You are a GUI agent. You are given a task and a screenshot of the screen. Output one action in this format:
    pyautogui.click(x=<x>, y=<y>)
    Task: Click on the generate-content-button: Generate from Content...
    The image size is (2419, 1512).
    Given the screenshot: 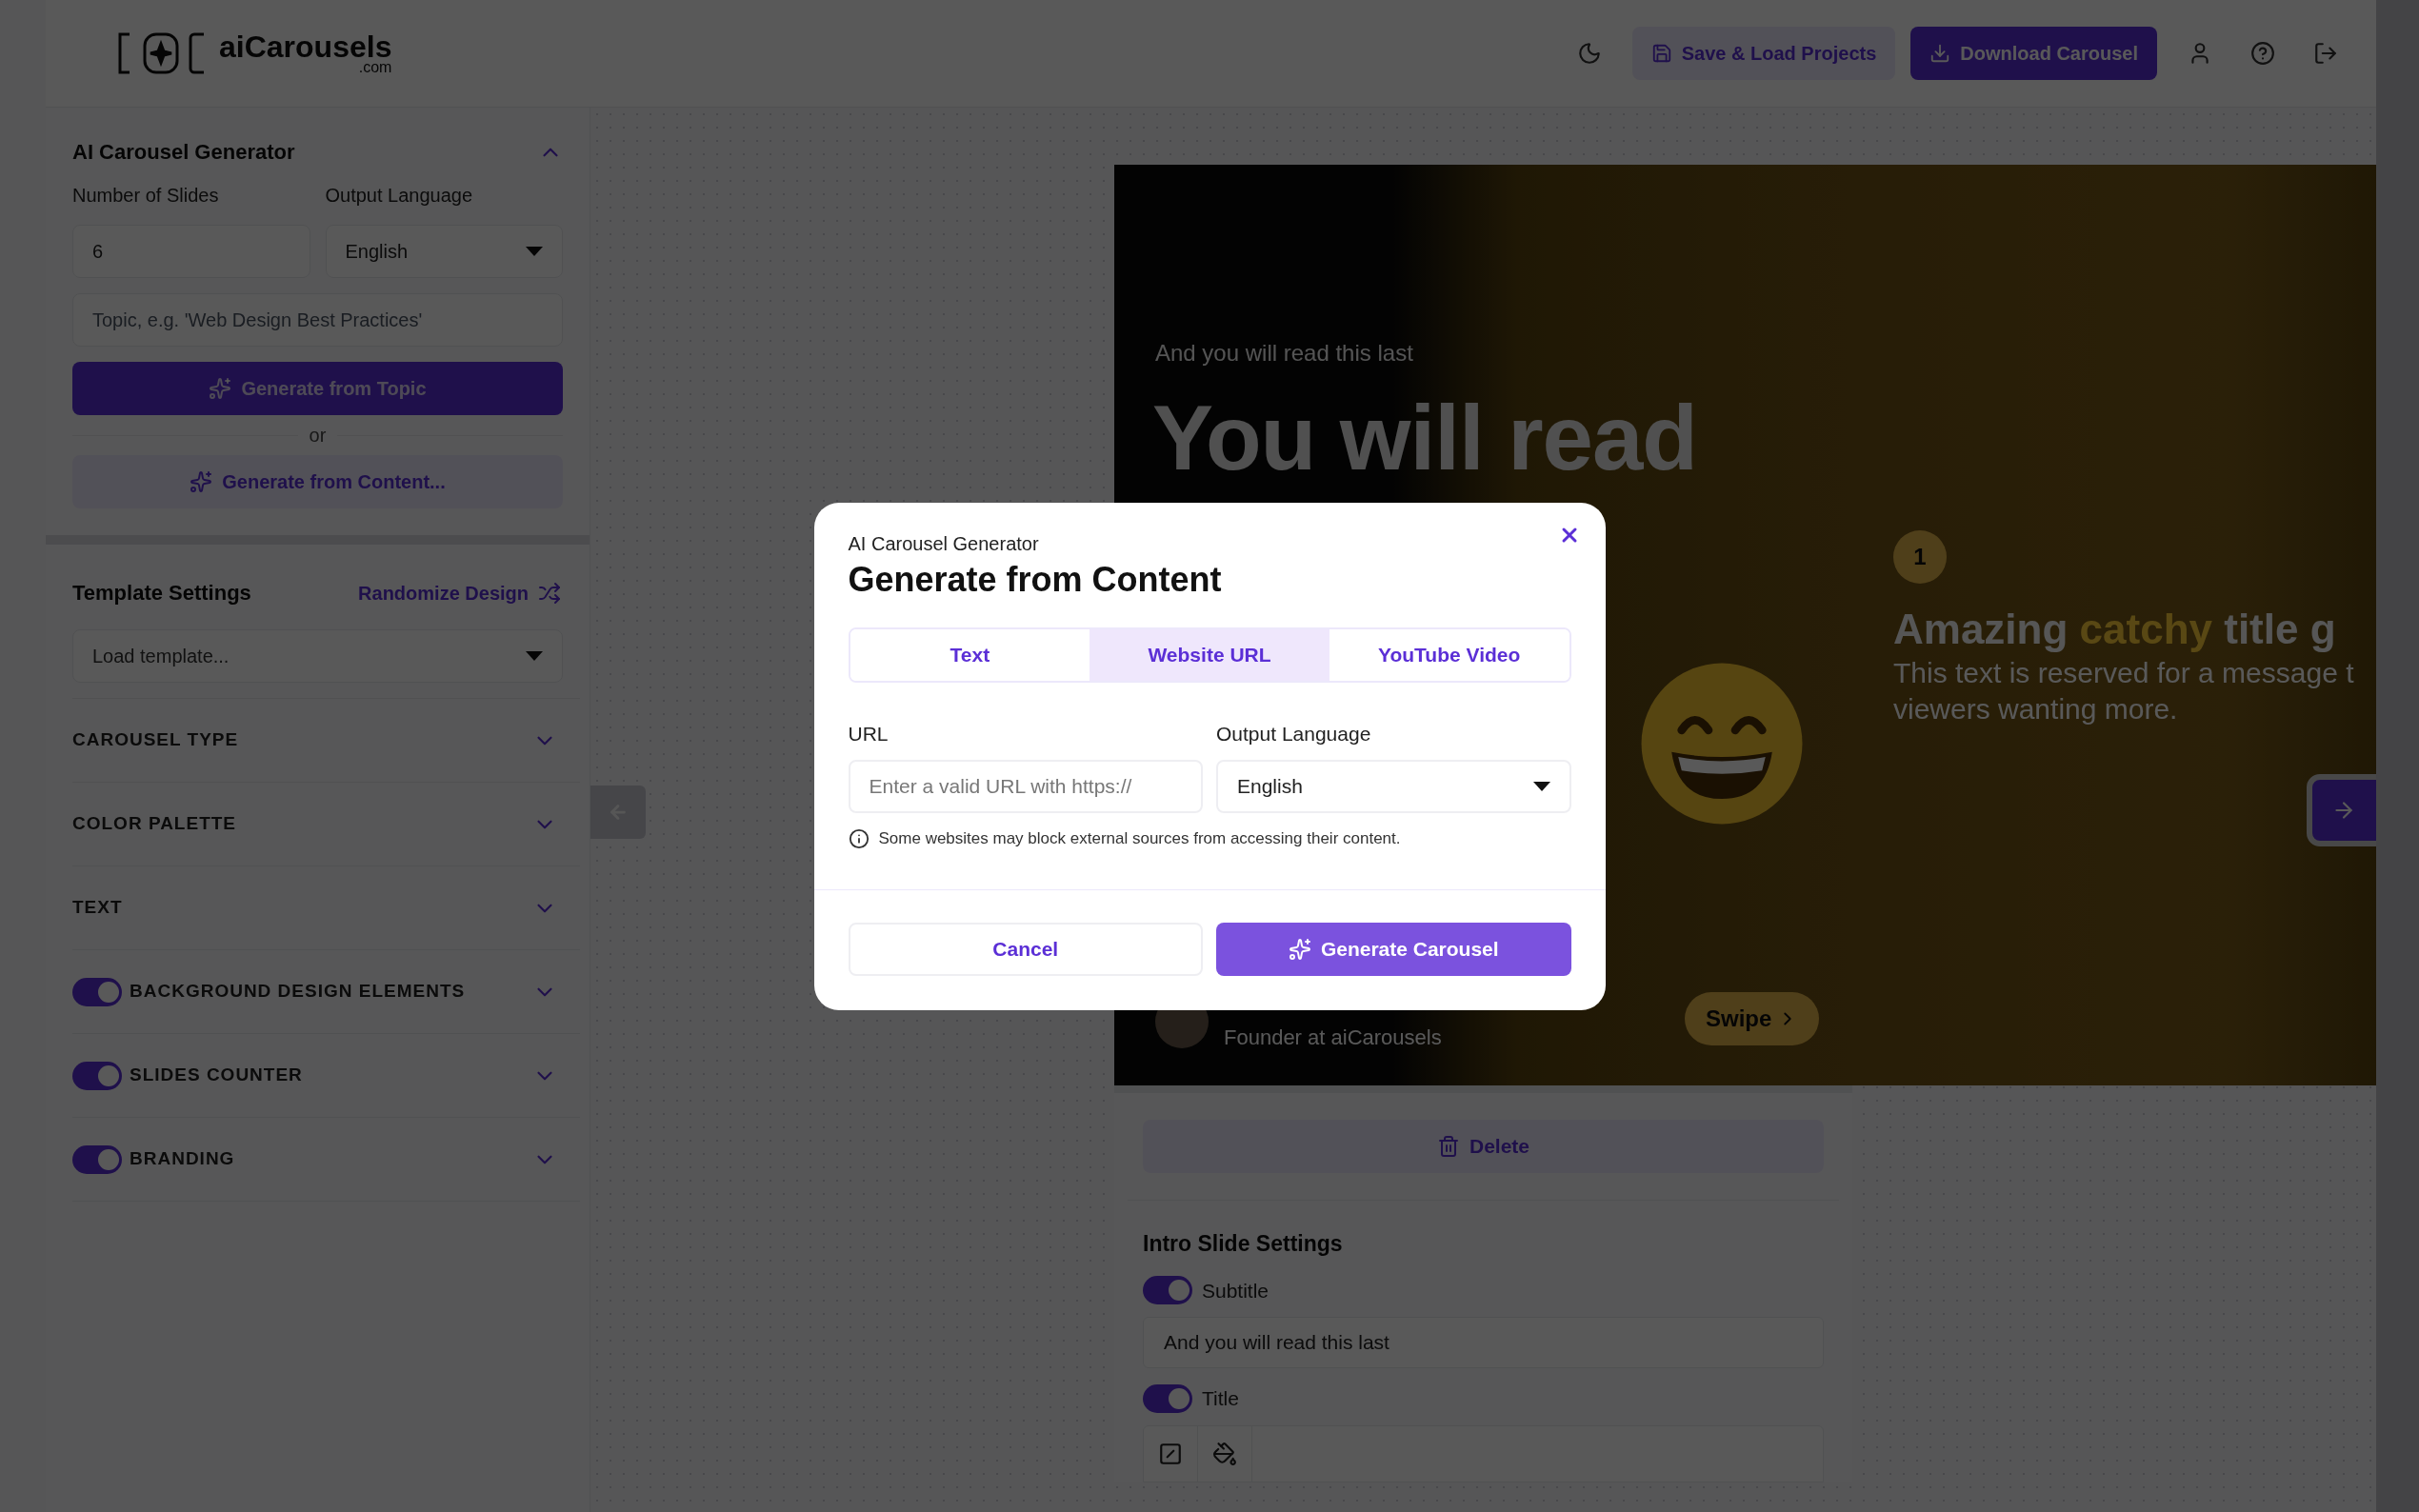 What is the action you would take?
    pyautogui.click(x=317, y=481)
    